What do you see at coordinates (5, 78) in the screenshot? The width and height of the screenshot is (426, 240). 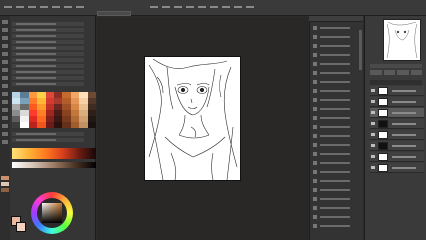 I see `airbrush-tool-icon` at bounding box center [5, 78].